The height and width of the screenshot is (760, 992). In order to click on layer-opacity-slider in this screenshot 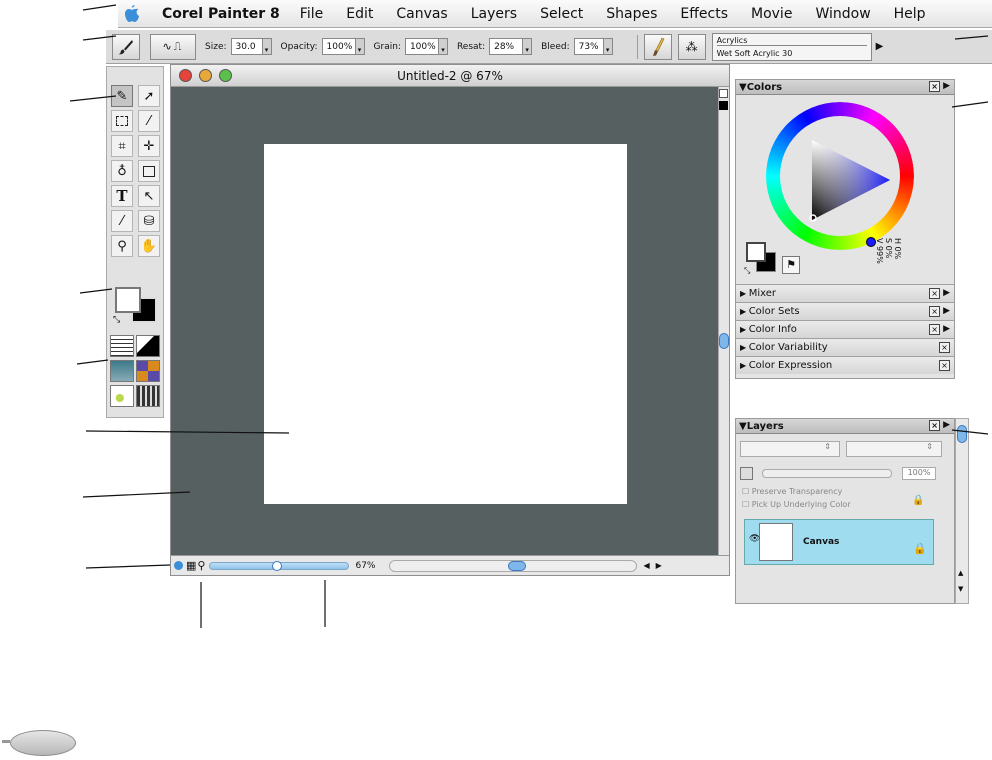, I will do `click(827, 473)`.